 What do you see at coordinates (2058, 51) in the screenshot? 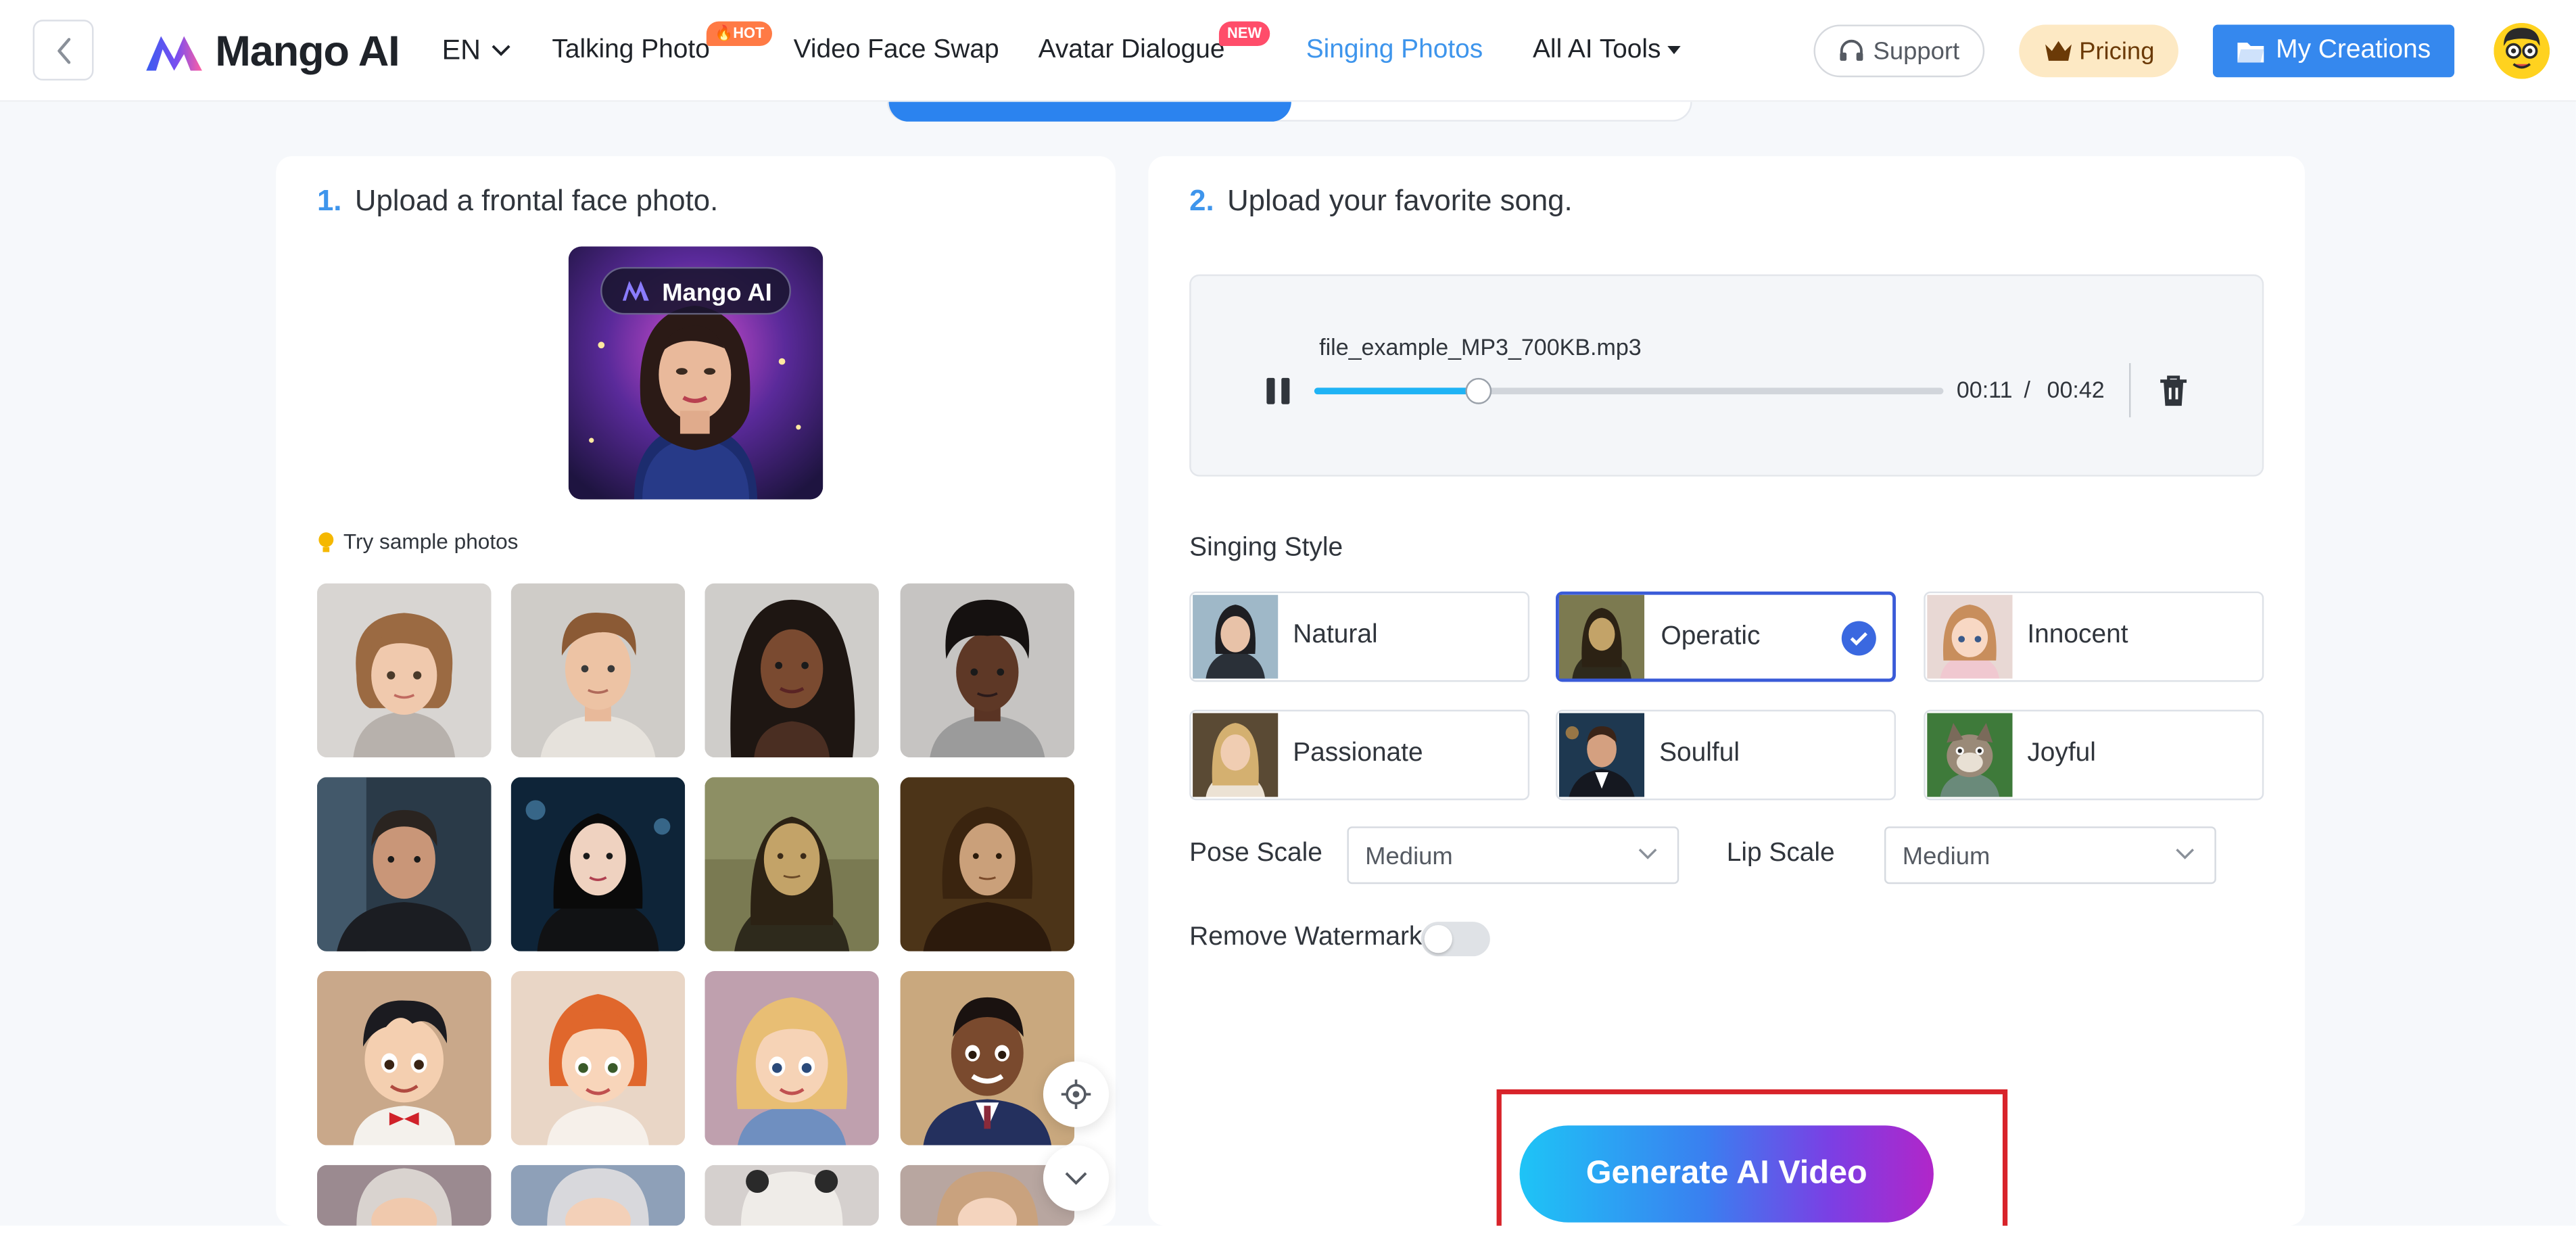
I see `crown-icon` at bounding box center [2058, 51].